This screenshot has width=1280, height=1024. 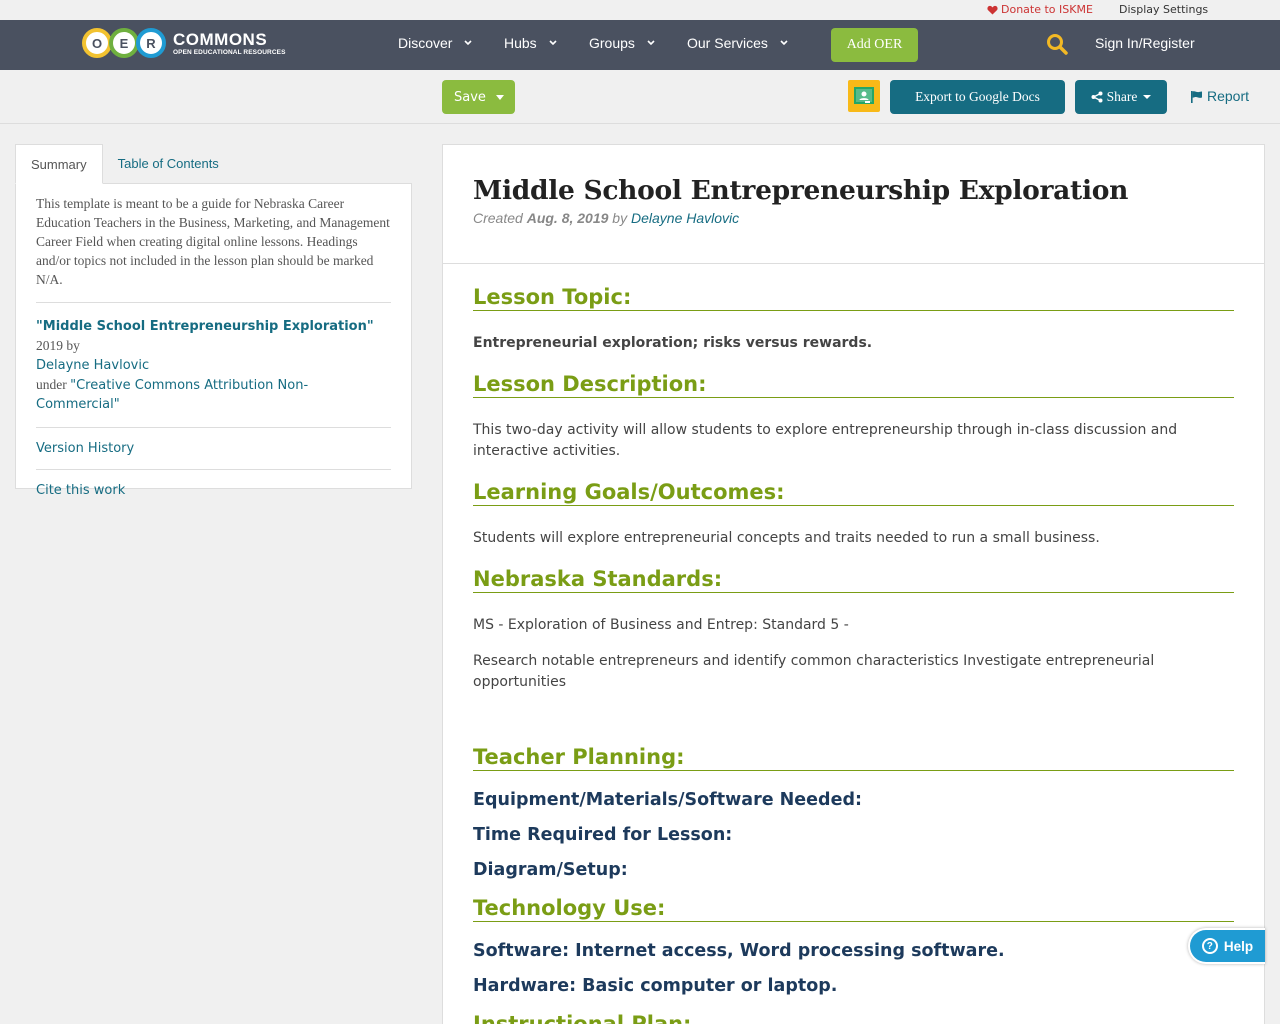 I want to click on instructional-plan-heading: Instructional Plan:, so click(x=853, y=1017).